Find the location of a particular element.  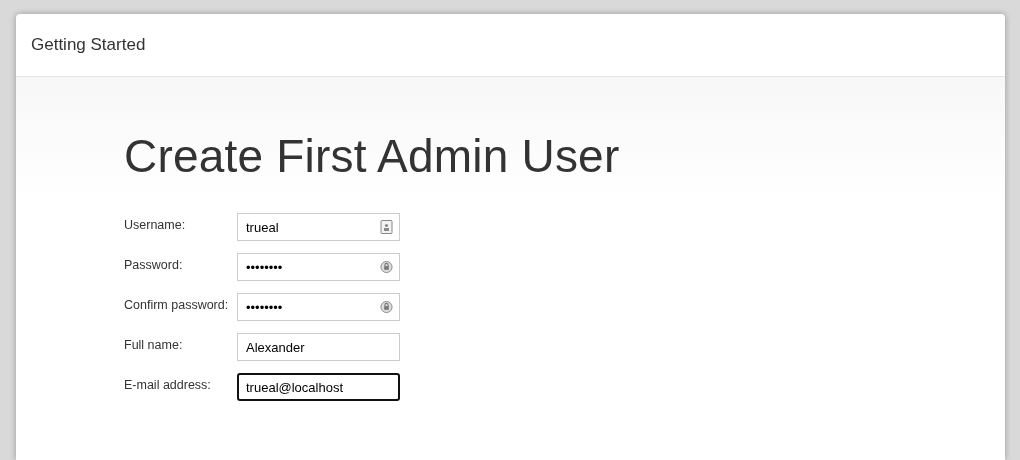

field-label: Full name: is located at coordinates (154, 344).